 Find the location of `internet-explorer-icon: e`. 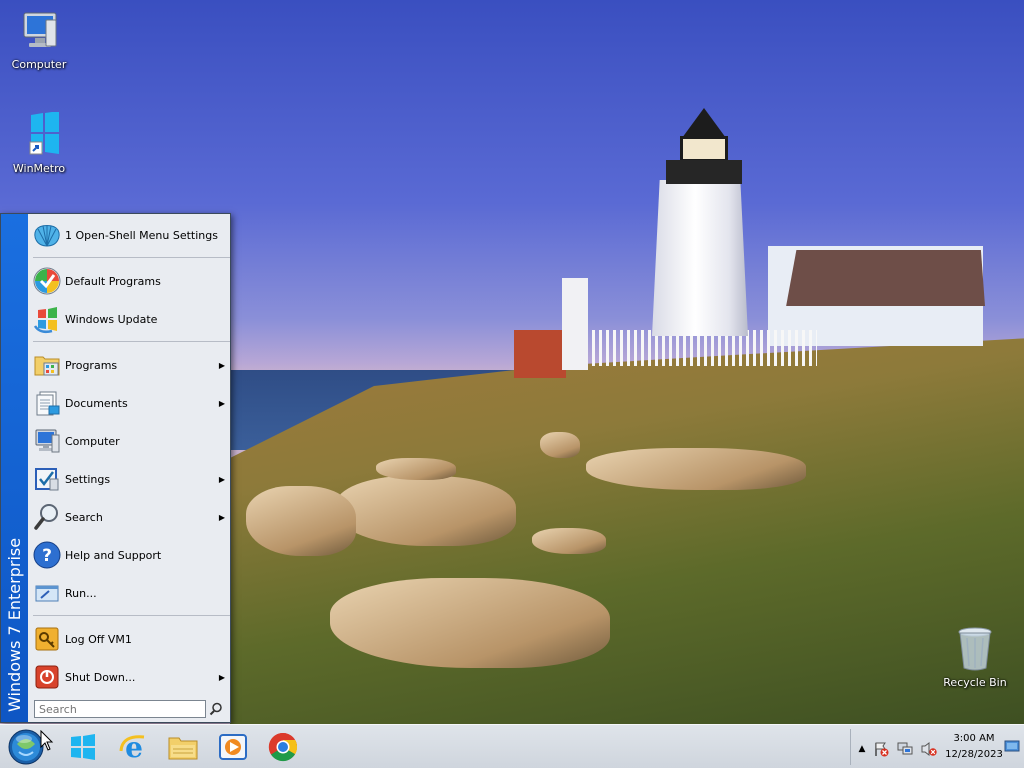

internet-explorer-icon: e is located at coordinates (132, 747).